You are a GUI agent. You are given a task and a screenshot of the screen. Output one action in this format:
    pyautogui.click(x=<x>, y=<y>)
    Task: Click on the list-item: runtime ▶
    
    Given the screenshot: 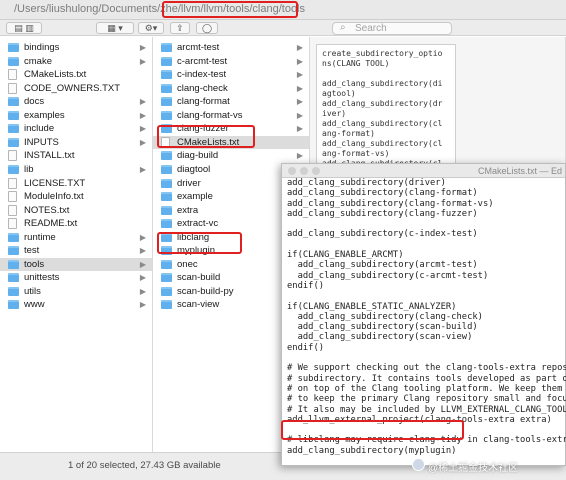 What is the action you would take?
    pyautogui.click(x=76, y=238)
    